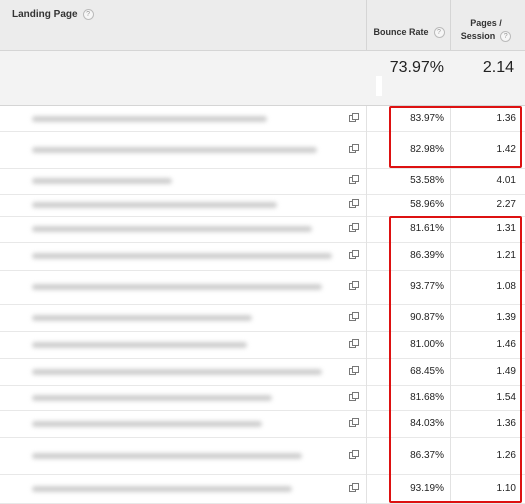  What do you see at coordinates (427, 180) in the screenshot?
I see `bounce-rate-cell: 53.58%` at bounding box center [427, 180].